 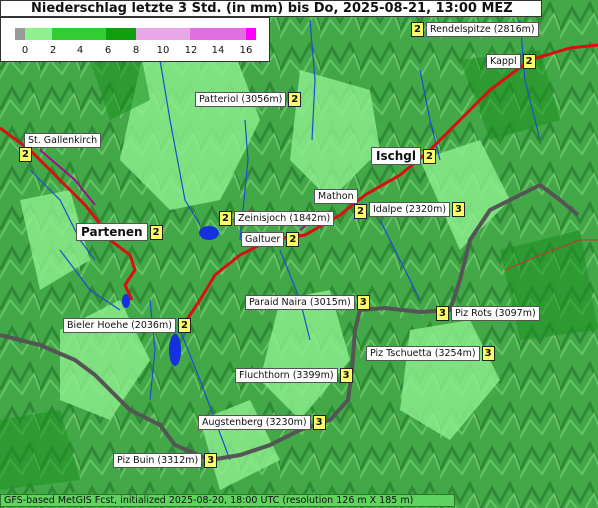 I want to click on place-value-st-gallenkirch: 2, so click(x=24, y=154).